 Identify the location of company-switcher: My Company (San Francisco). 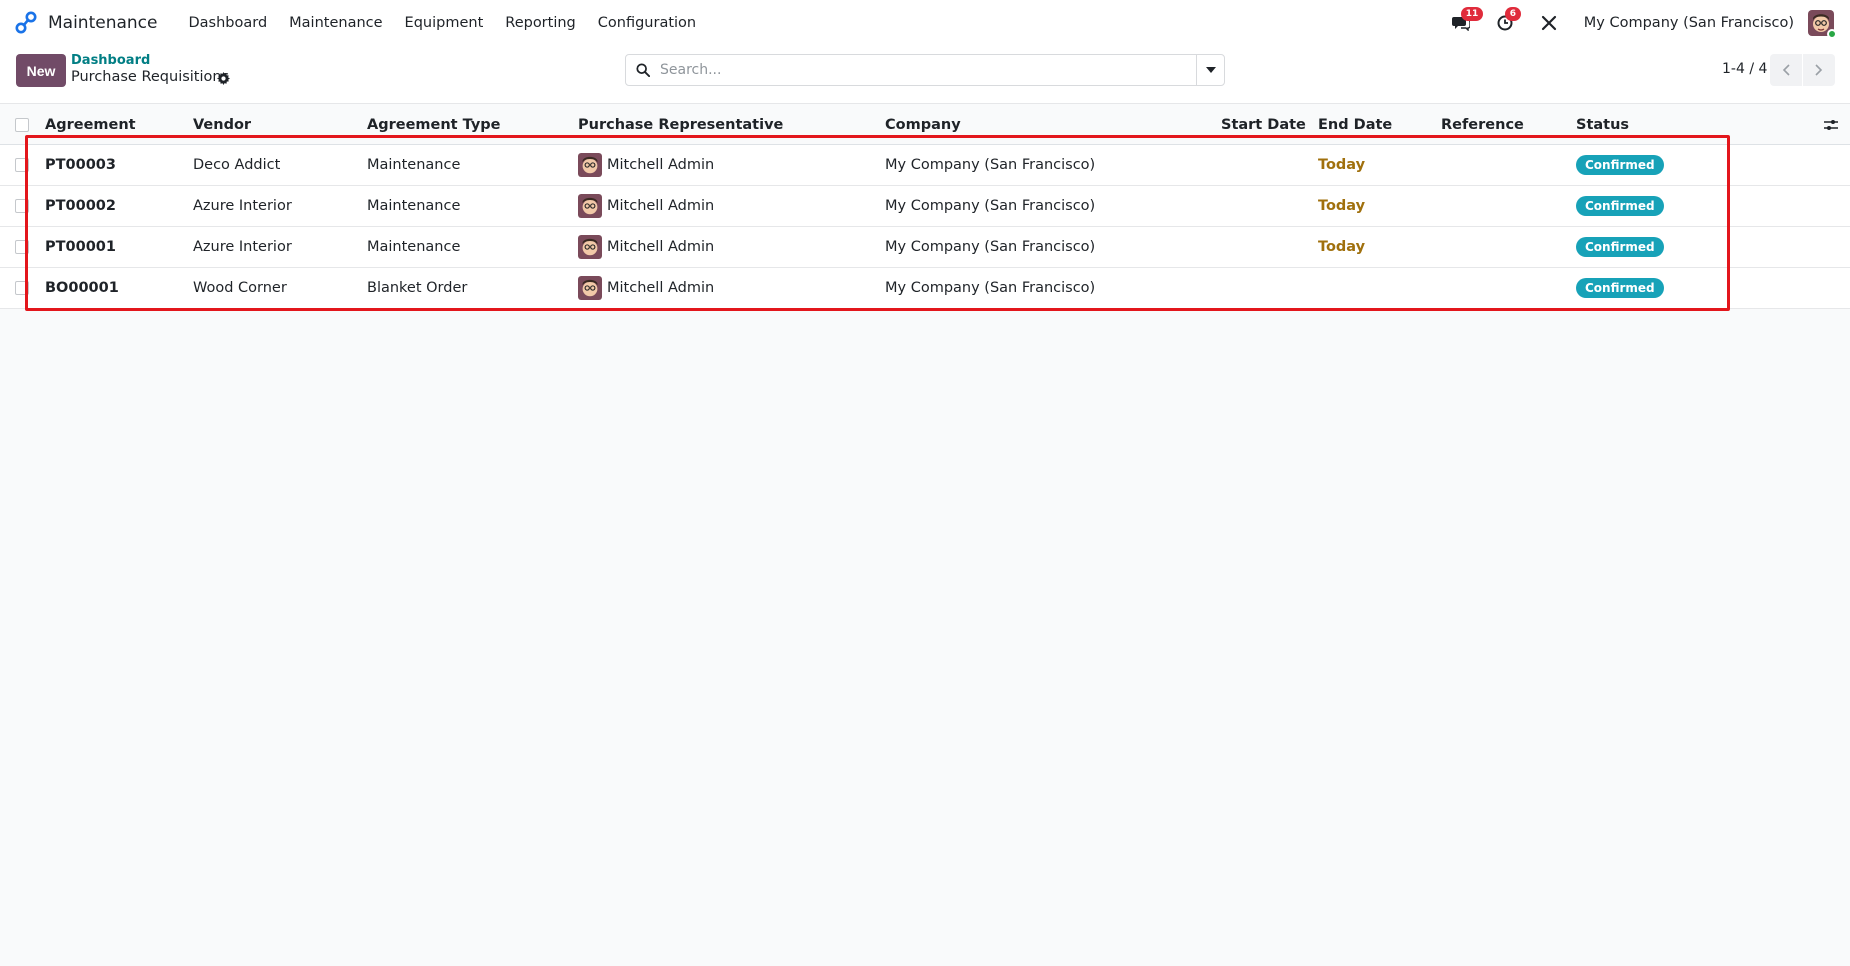
(1689, 23).